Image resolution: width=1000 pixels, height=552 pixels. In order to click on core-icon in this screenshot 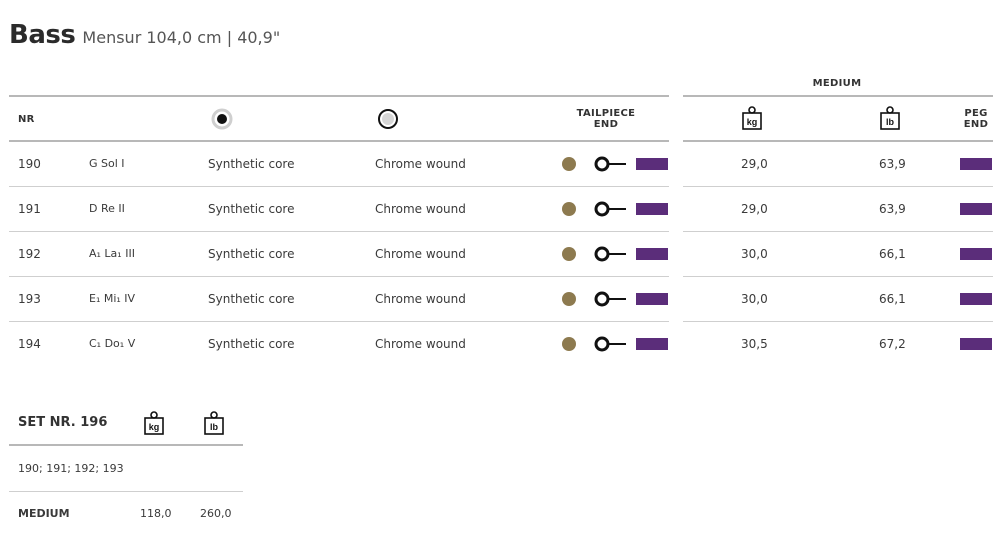, I will do `click(222, 119)`.